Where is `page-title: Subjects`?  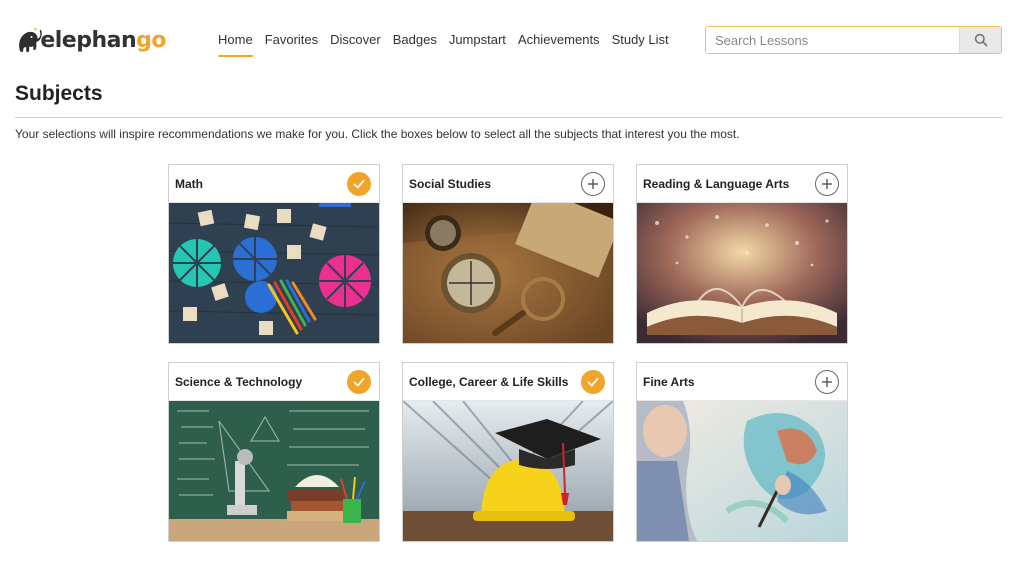
page-title: Subjects is located at coordinates (59, 93).